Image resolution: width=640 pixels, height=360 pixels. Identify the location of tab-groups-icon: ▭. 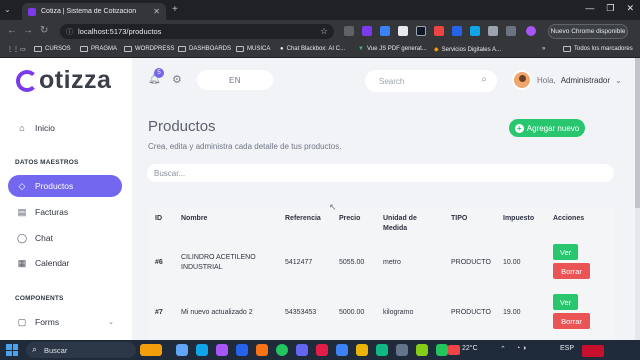
(23, 49).